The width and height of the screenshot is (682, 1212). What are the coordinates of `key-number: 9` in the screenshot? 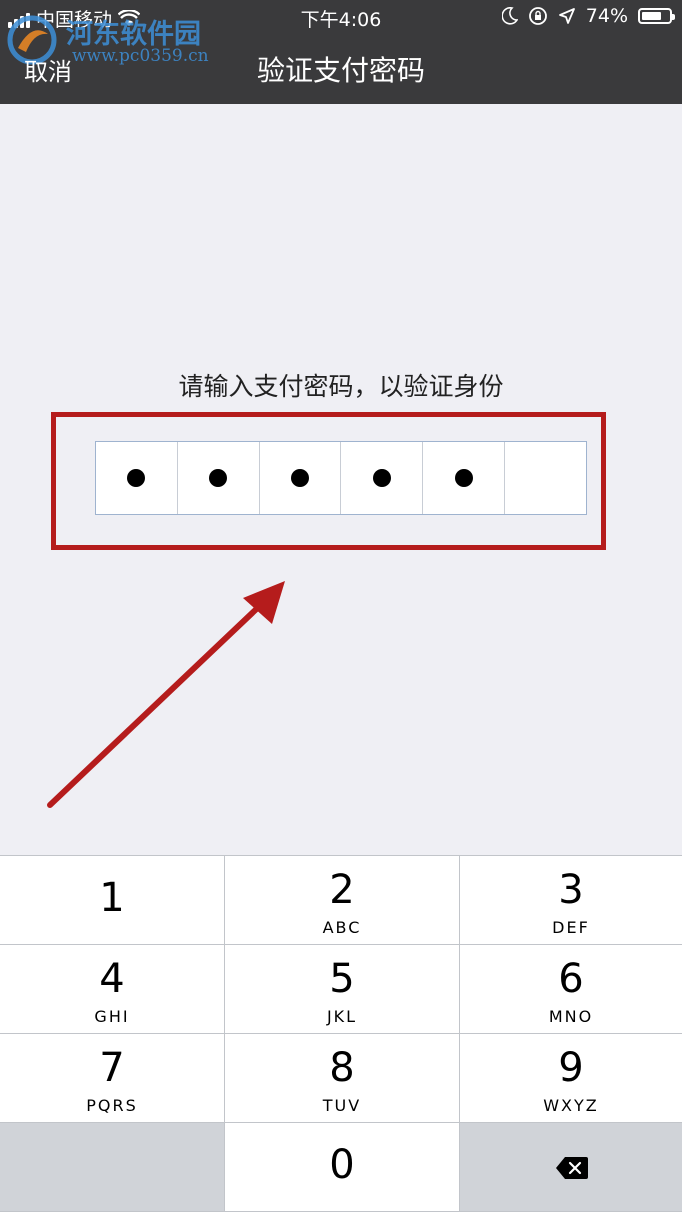 It's located at (571, 1068).